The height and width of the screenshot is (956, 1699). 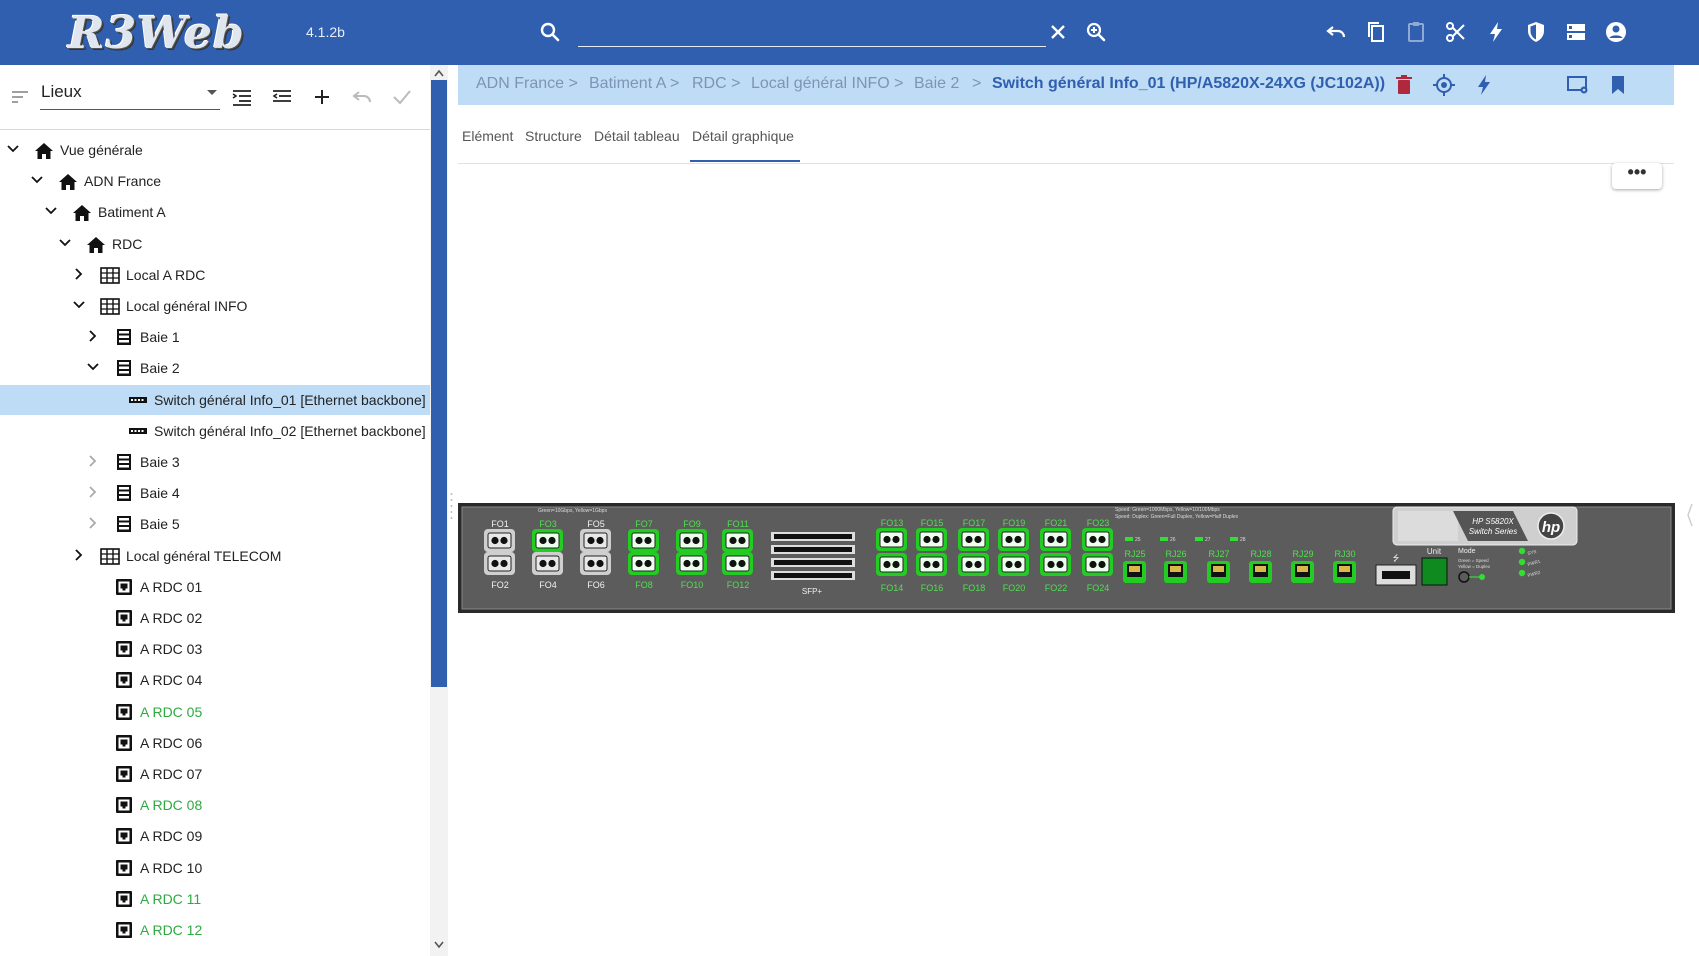 What do you see at coordinates (637, 136) in the screenshot?
I see `tab-detail-tableau: Détail tableau` at bounding box center [637, 136].